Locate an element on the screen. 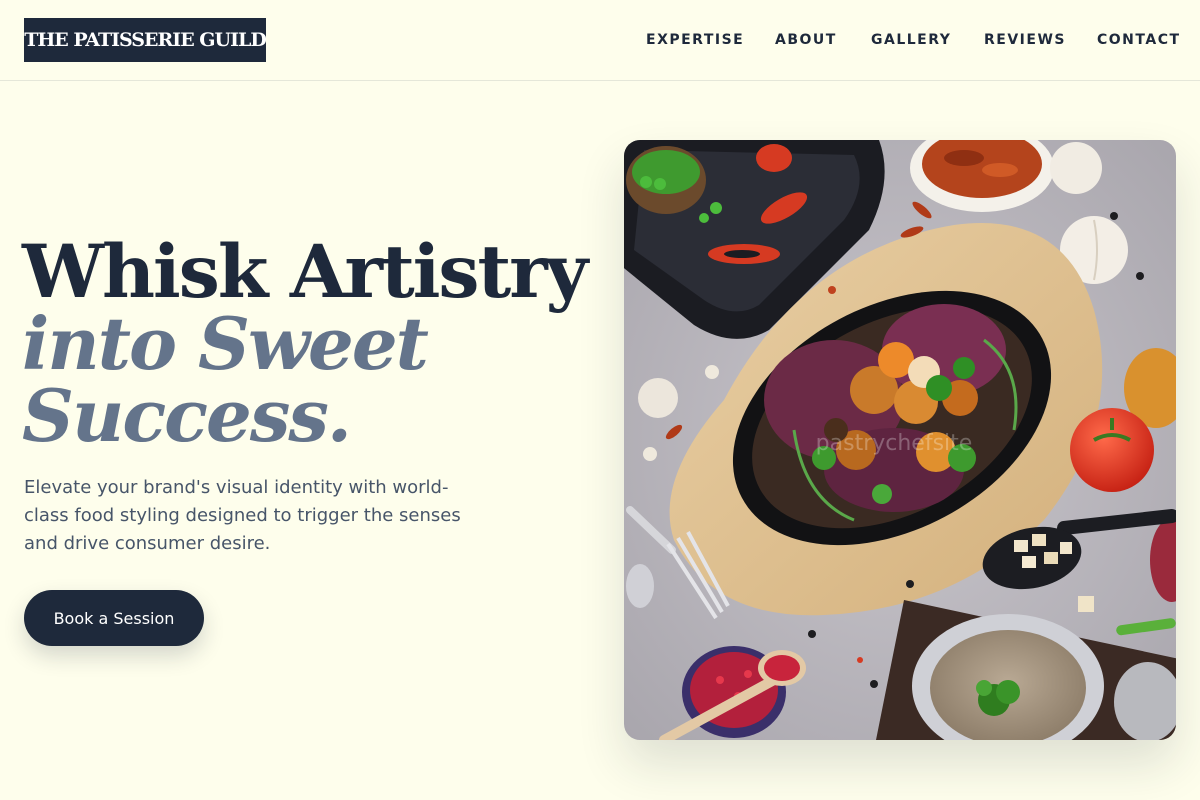 This screenshot has height=800, width=1200. nav-link-expertise: EXPERTISE is located at coordinates (695, 40).